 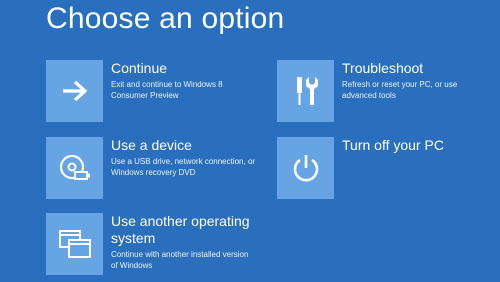 I want to click on troubleshoot-tile, so click(x=305, y=91).